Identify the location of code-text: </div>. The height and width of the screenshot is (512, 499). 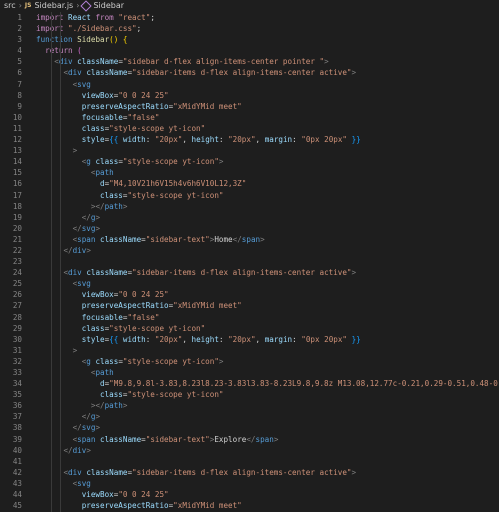
(267, 250).